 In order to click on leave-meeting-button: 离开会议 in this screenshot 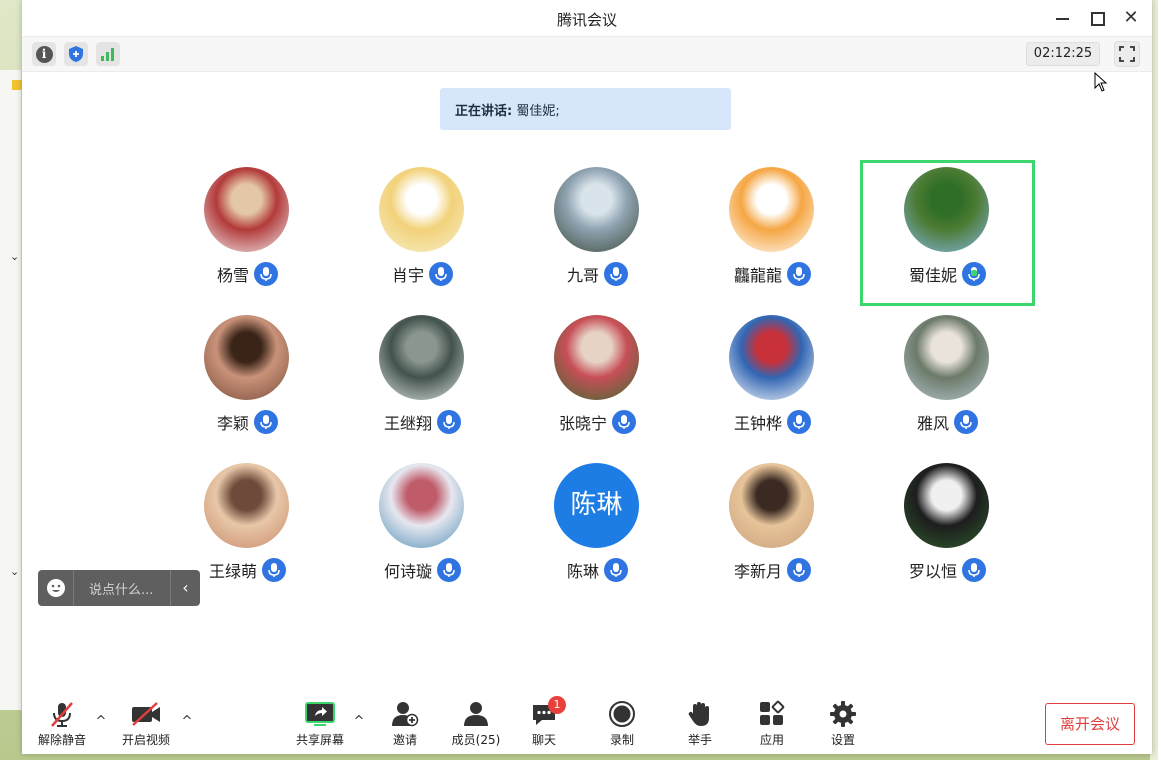, I will do `click(1090, 724)`.